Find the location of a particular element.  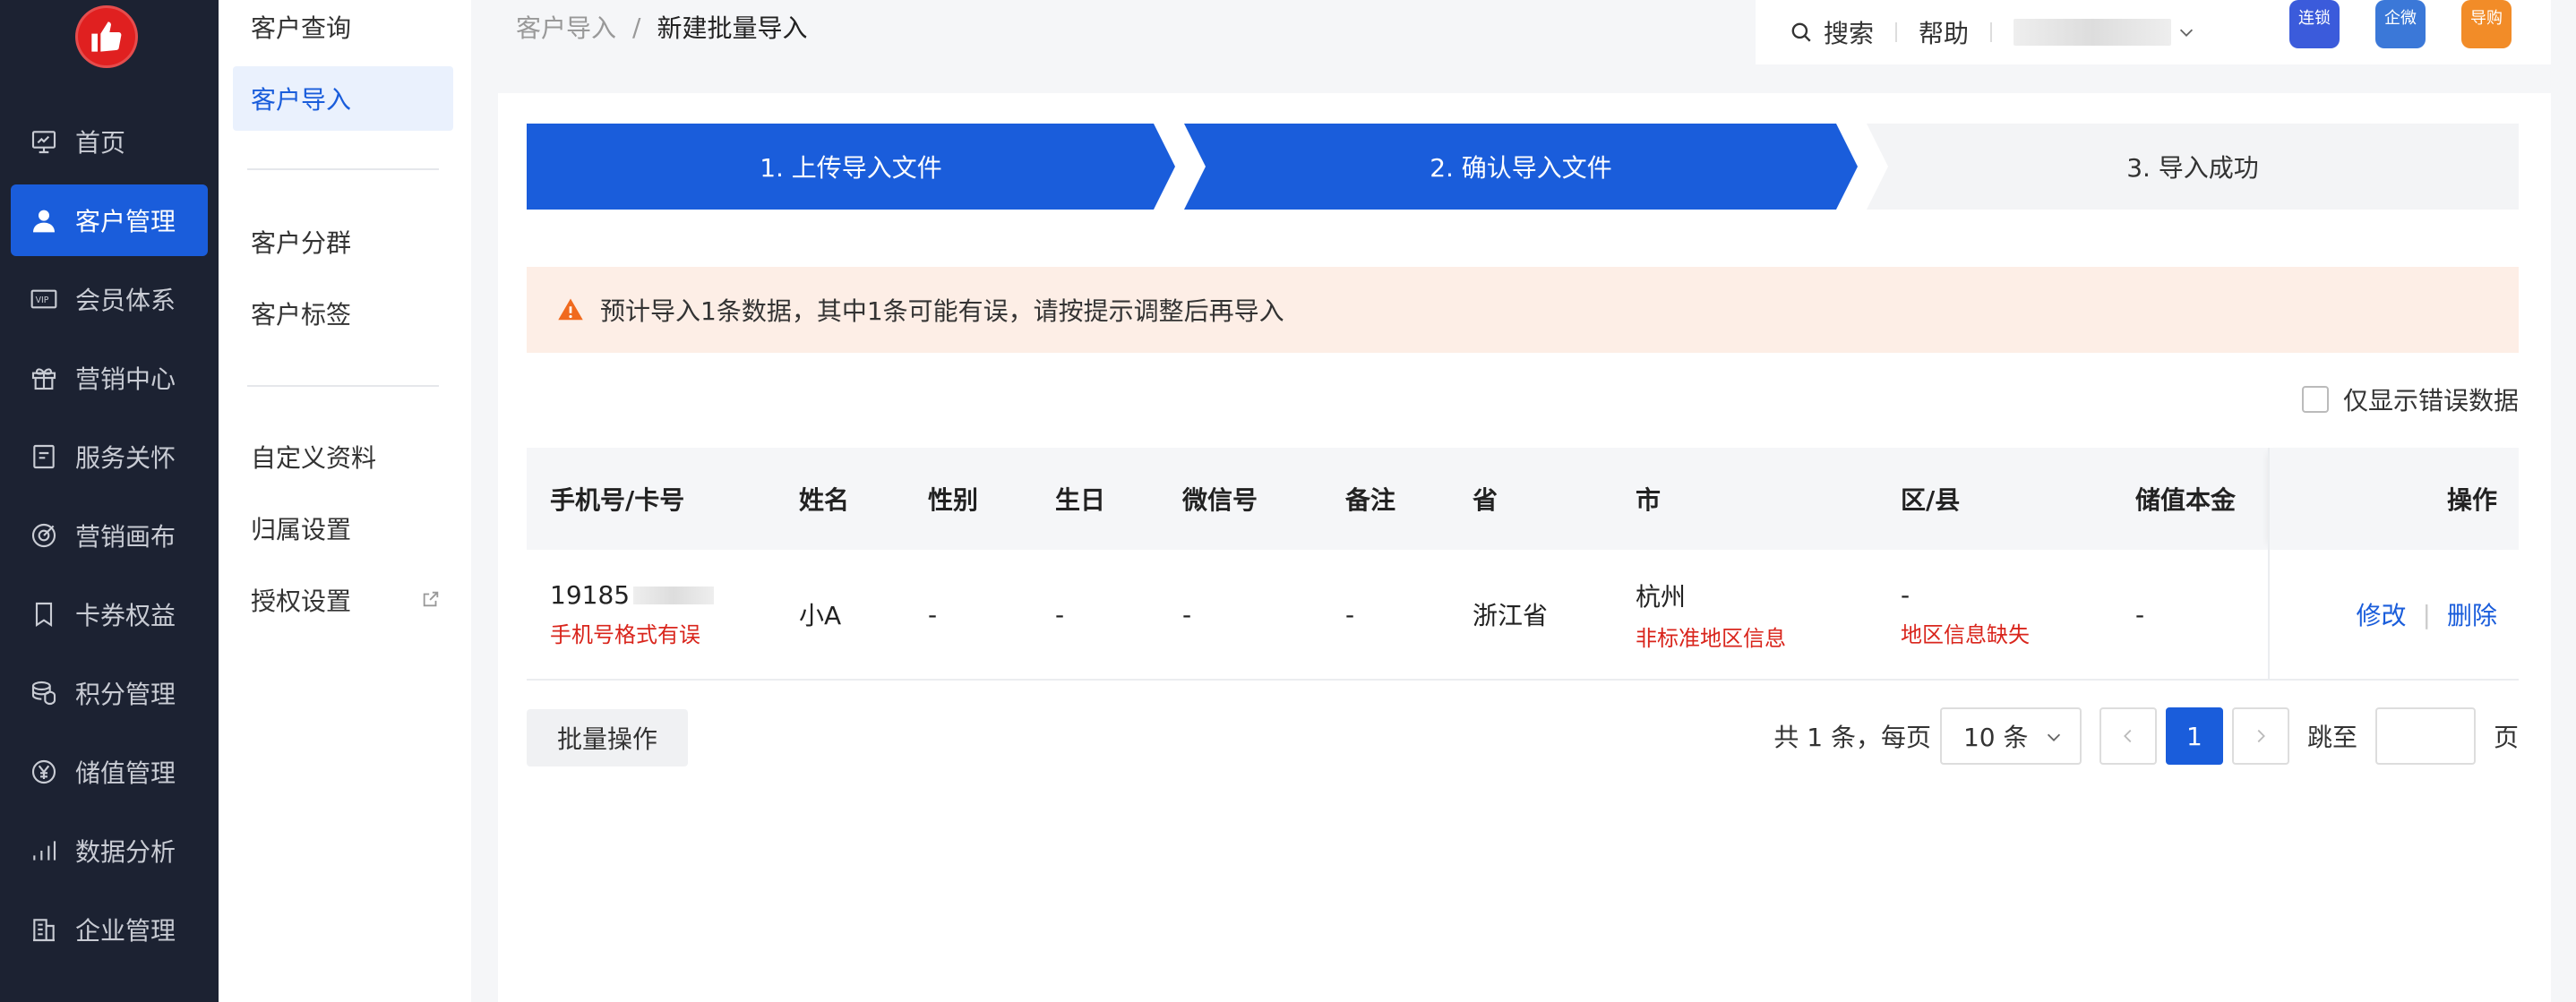

next-page-button is located at coordinates (2260, 736).